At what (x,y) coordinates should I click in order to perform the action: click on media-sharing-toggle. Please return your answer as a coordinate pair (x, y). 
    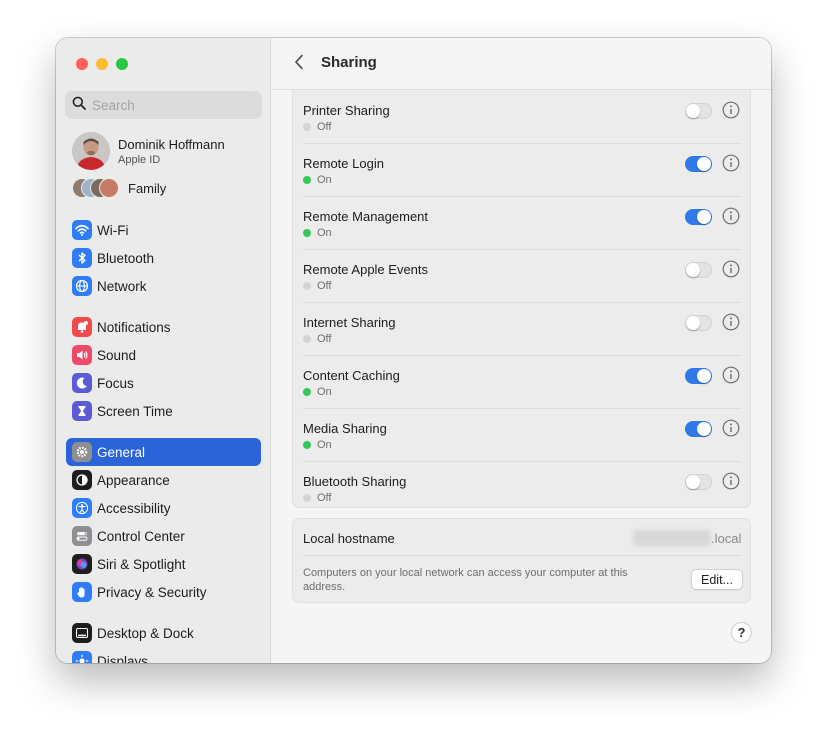
    Looking at the image, I should click on (698, 429).